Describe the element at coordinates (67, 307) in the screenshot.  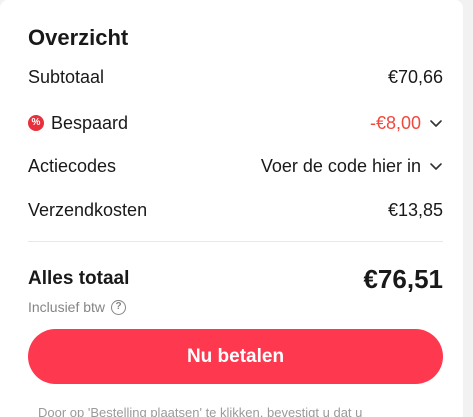
I see `tax-note-text: Inclusief btw` at that location.